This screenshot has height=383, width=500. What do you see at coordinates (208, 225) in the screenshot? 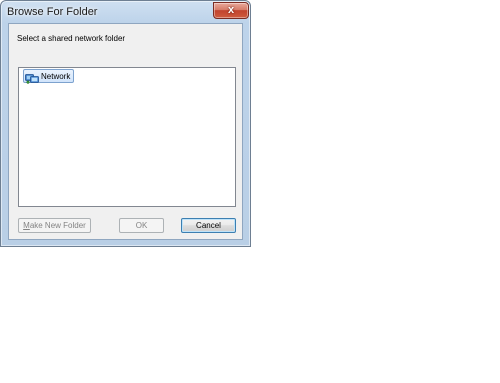
I see `cancel-button: Cancel` at bounding box center [208, 225].